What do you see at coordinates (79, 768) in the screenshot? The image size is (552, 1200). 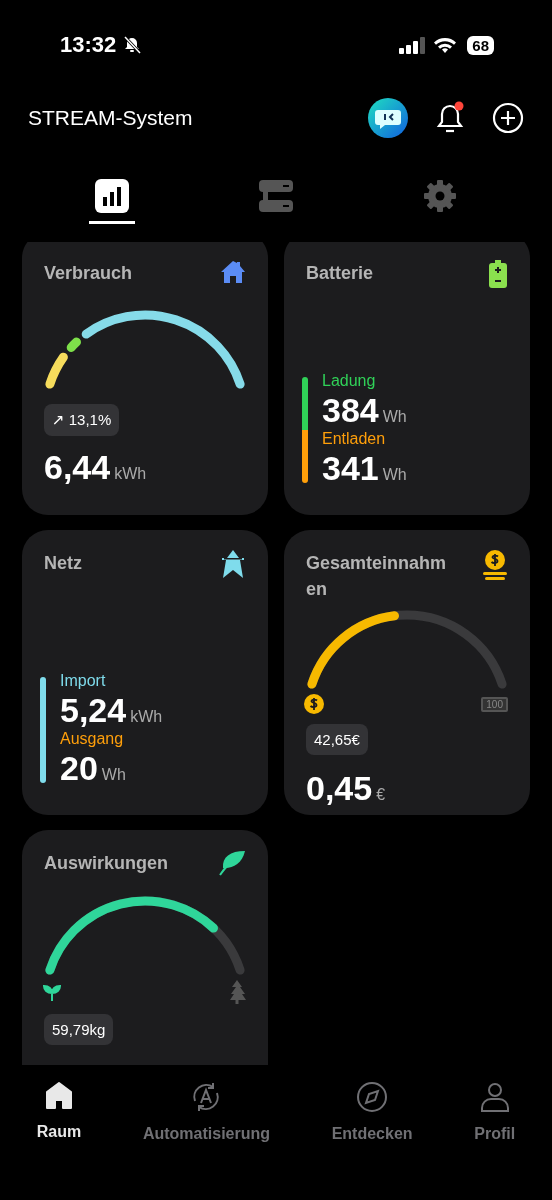 I see `value-text: 20` at bounding box center [79, 768].